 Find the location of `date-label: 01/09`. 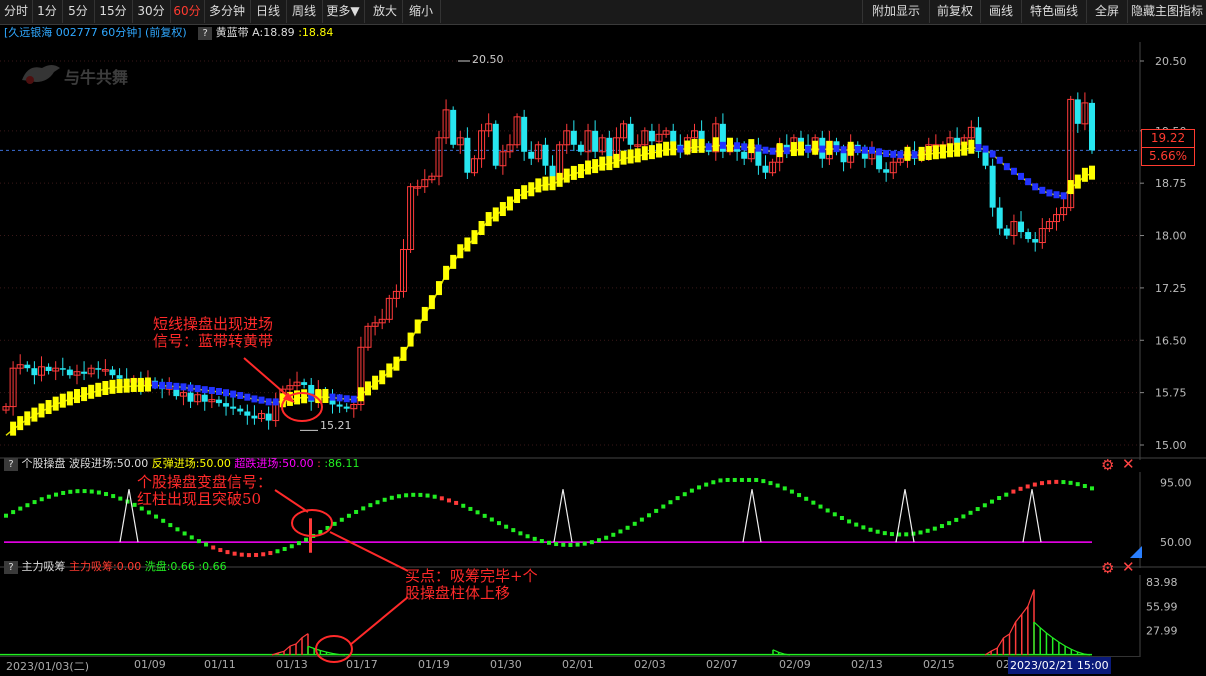

date-label: 01/09 is located at coordinates (150, 664).